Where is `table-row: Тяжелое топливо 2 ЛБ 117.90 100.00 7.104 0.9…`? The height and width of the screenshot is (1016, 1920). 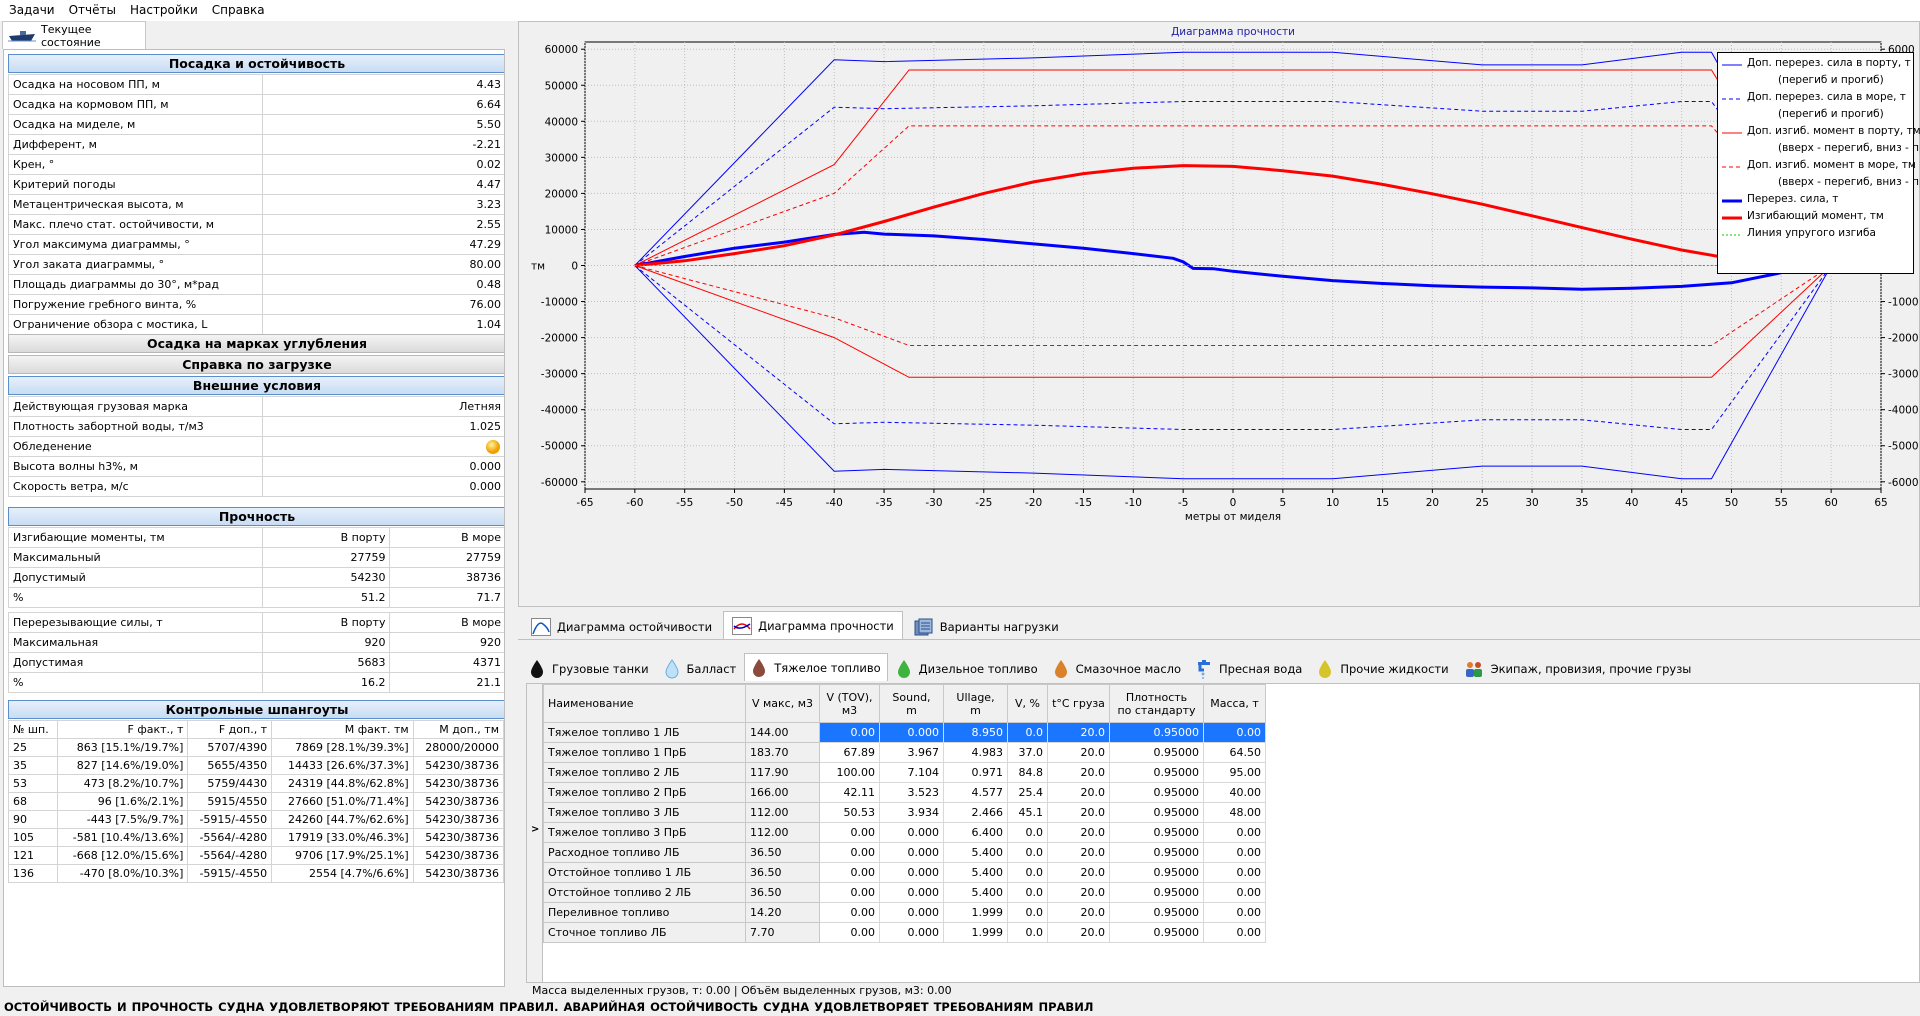 table-row: Тяжелое топливо 2 ЛБ 117.90 100.00 7.104 0.9… is located at coordinates (904, 772).